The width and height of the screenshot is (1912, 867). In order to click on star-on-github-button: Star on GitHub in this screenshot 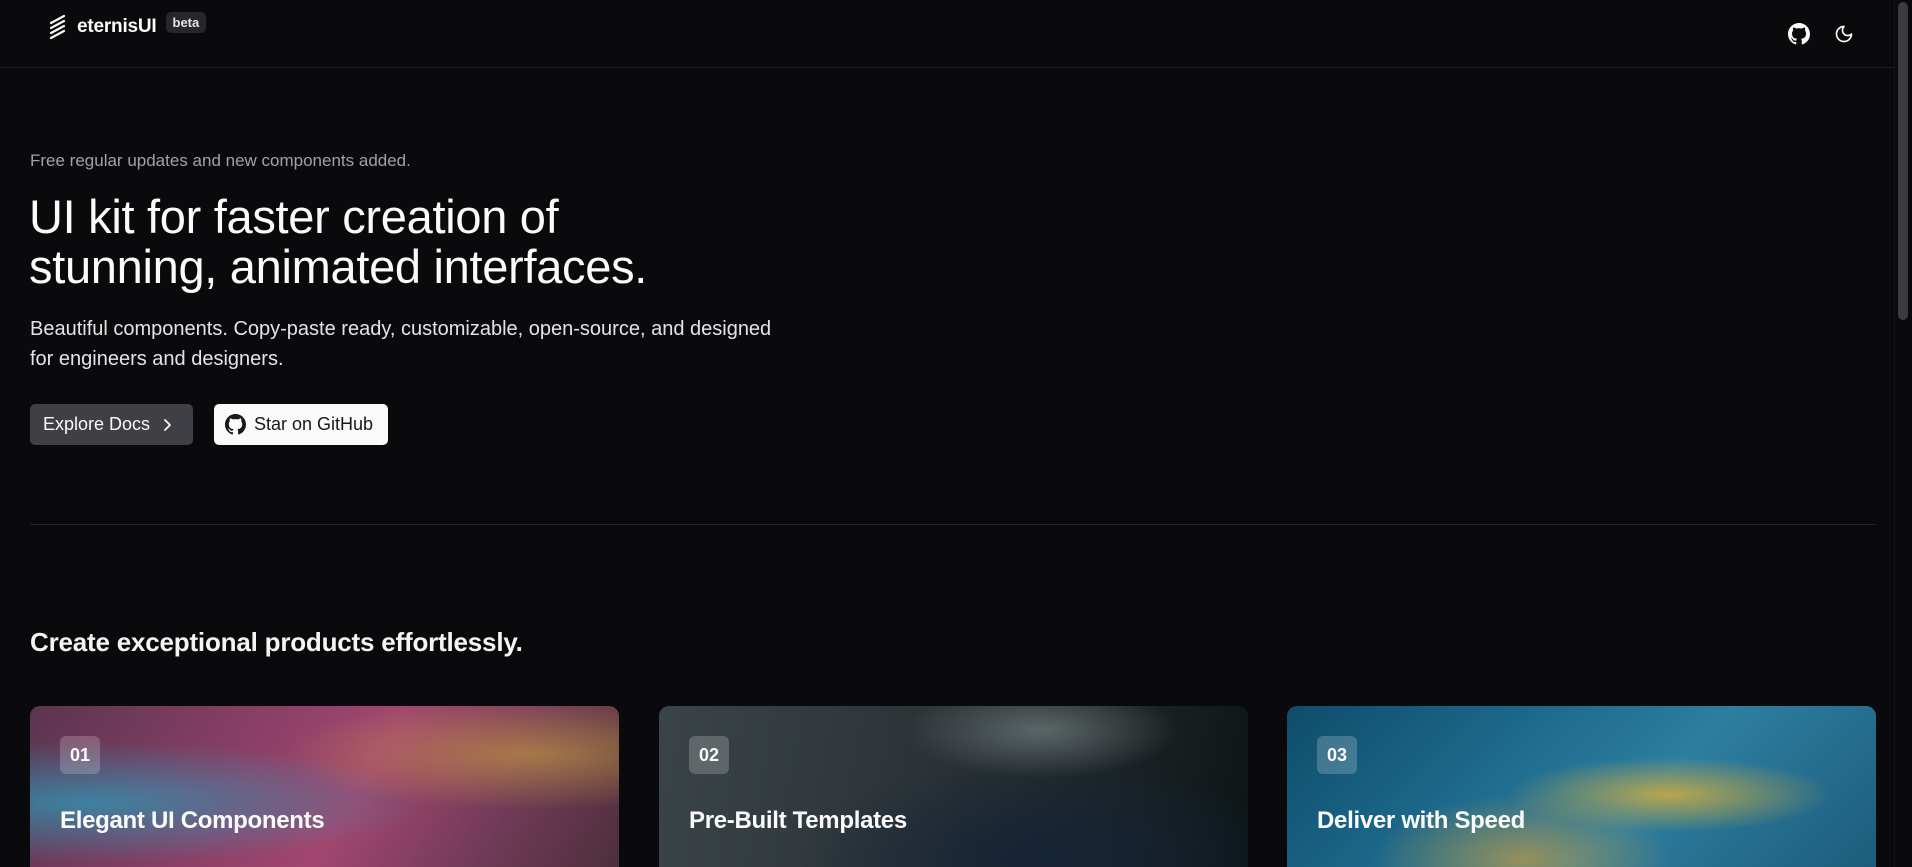, I will do `click(301, 424)`.